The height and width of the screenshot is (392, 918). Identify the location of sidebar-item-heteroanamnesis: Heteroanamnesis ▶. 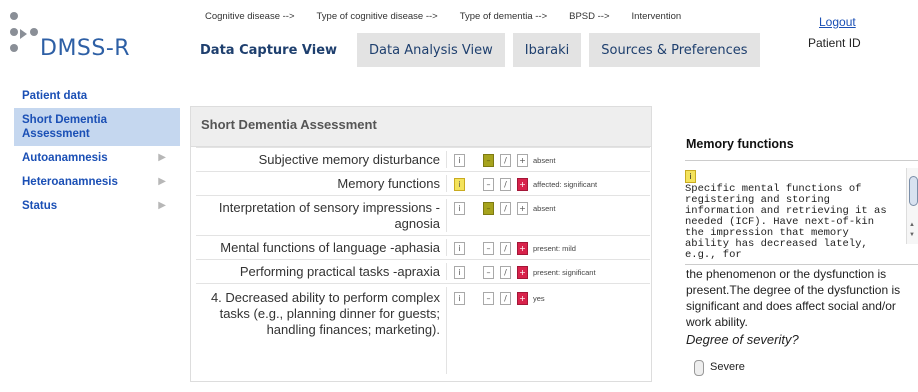
(97, 182).